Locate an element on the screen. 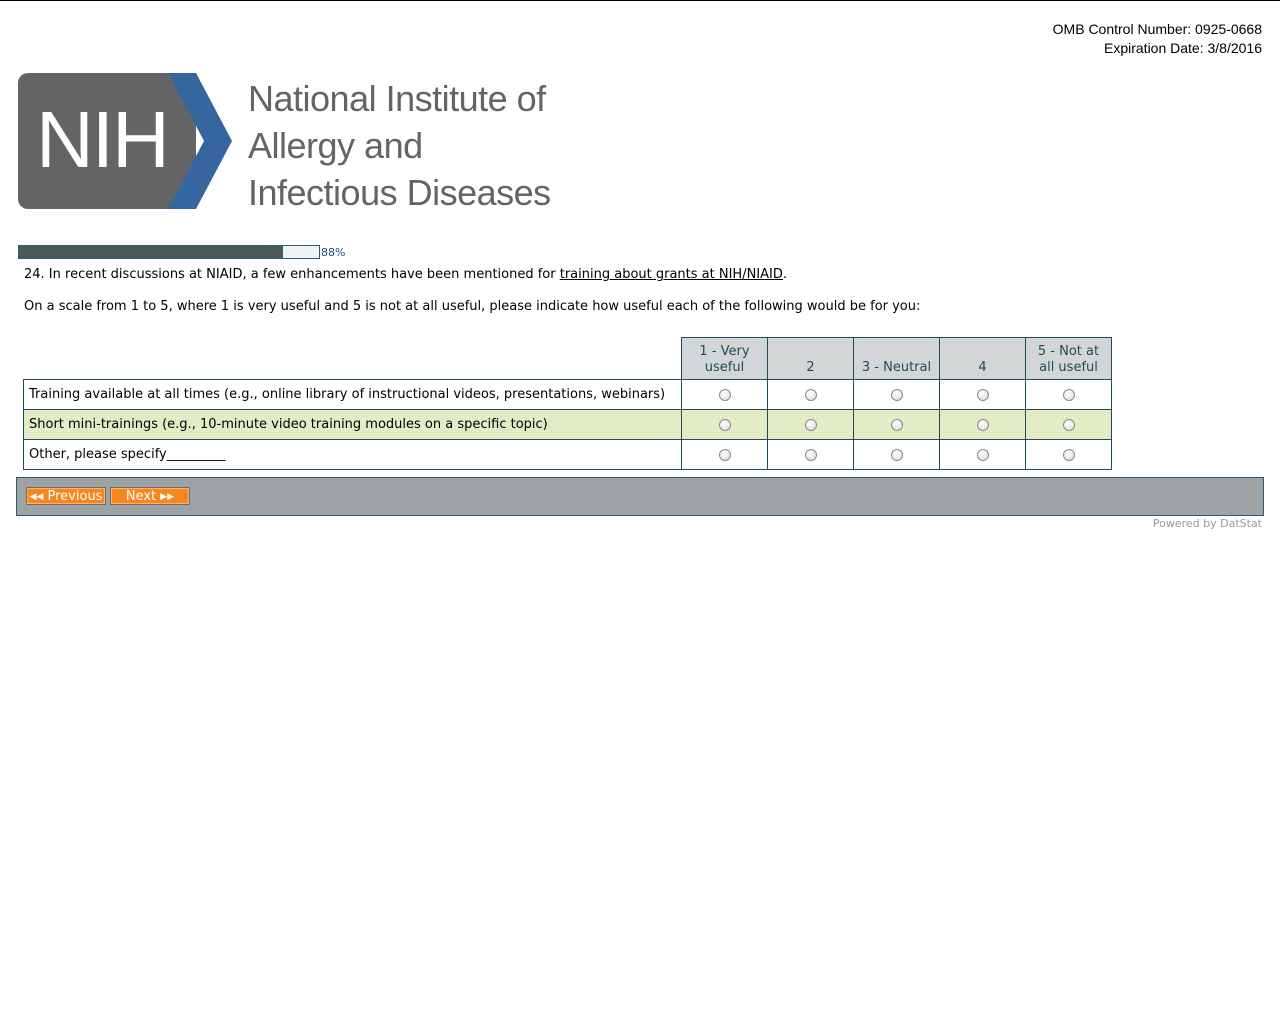  grid-corner is located at coordinates (353, 359).